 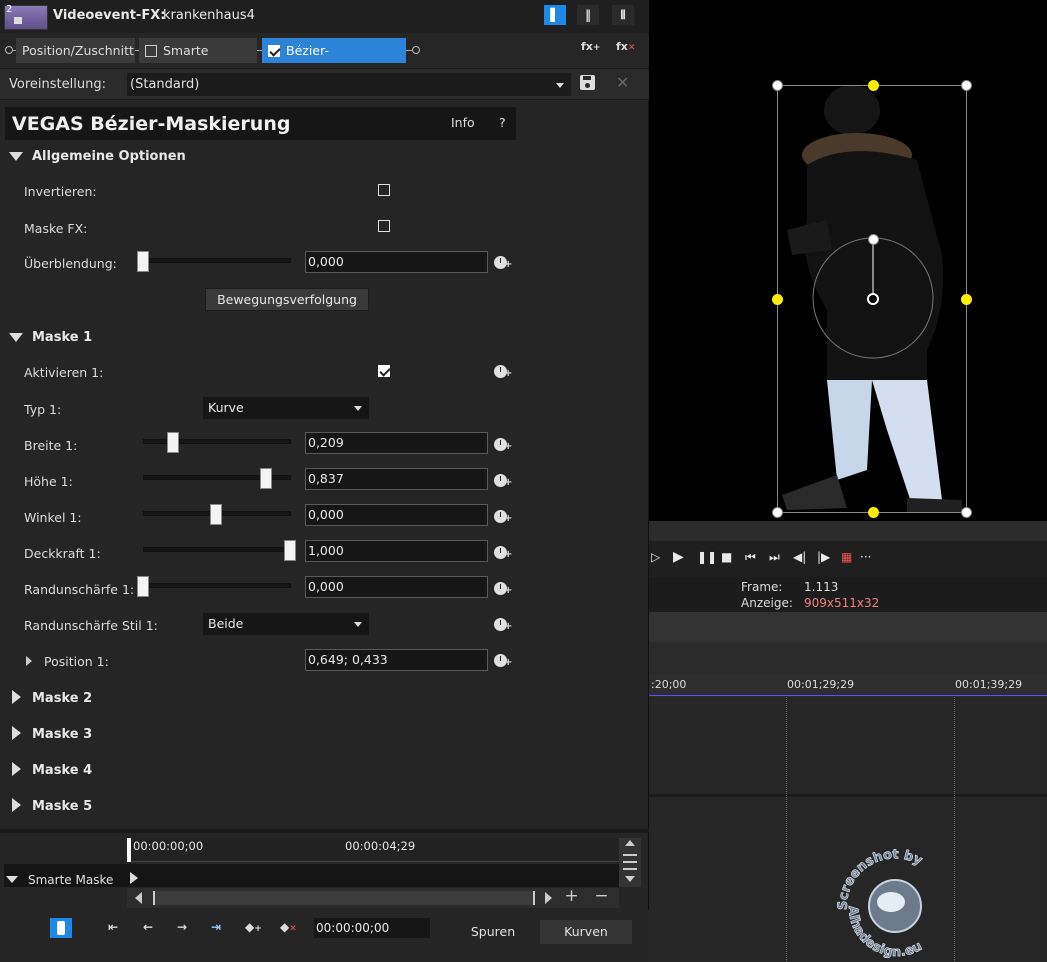 What do you see at coordinates (750, 557) in the screenshot?
I see `go-to-start-icon: ⏮` at bounding box center [750, 557].